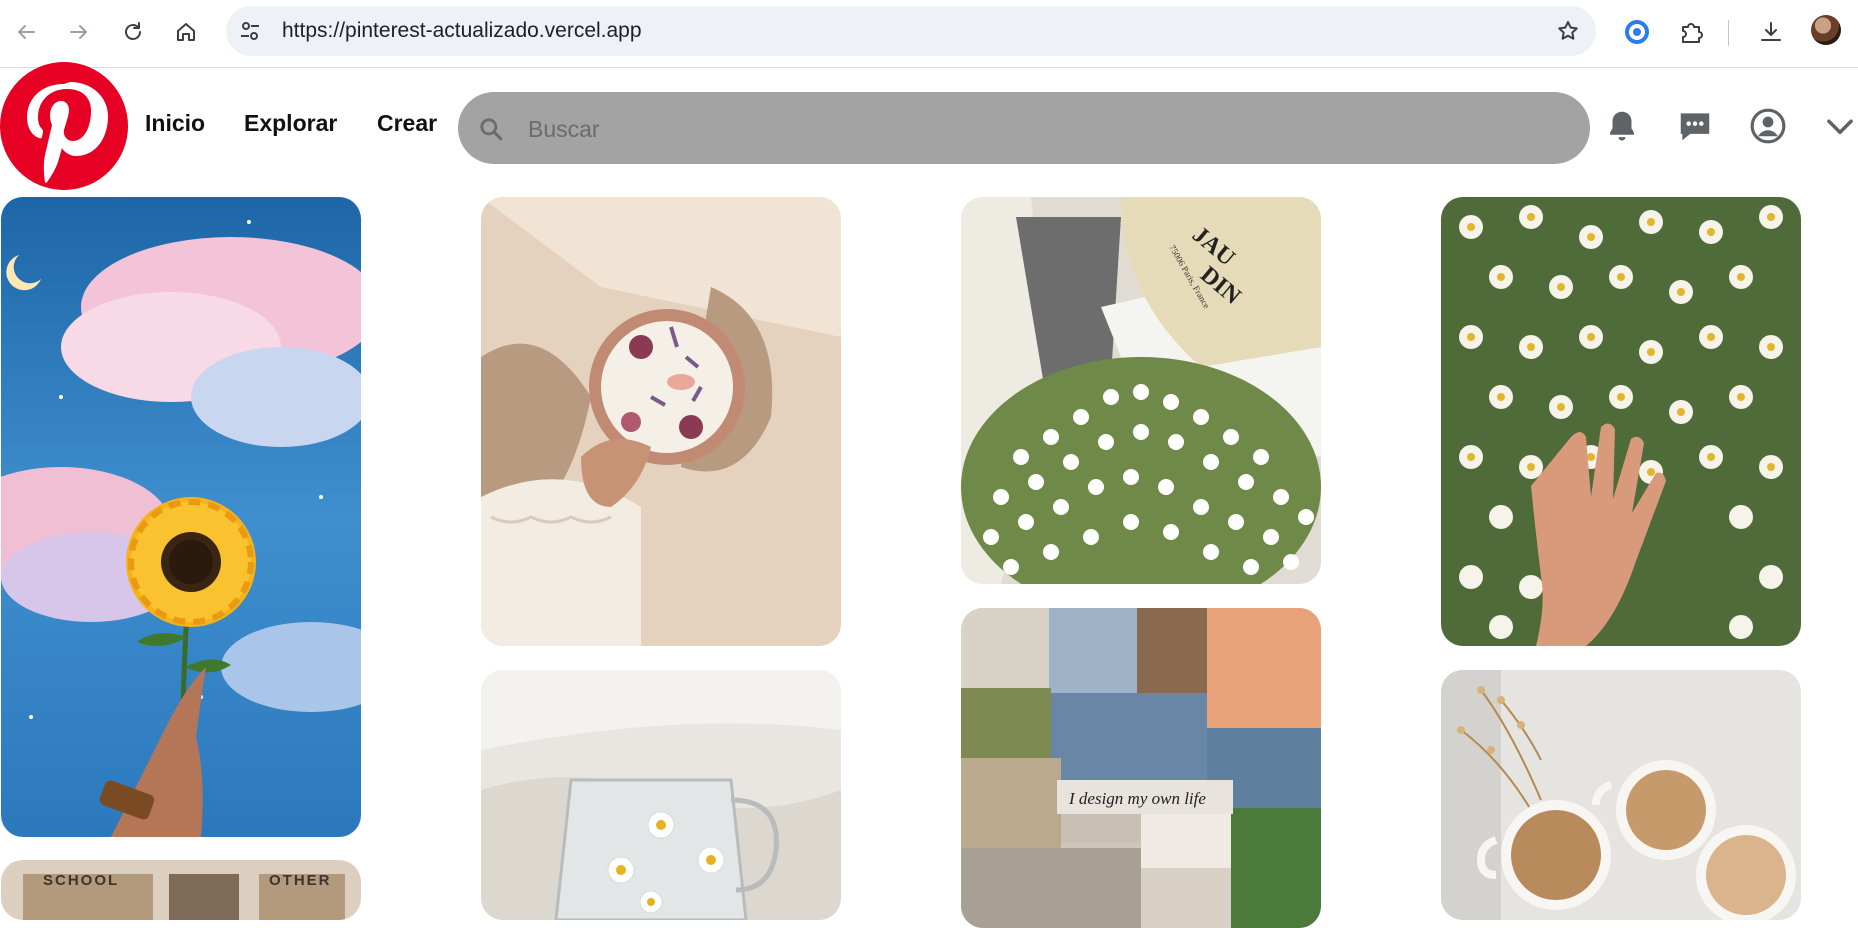 Image resolution: width=1858 pixels, height=928 pixels. I want to click on browser-toolbar: https://pinterest-actualizado.vercel.app, so click(929, 34).